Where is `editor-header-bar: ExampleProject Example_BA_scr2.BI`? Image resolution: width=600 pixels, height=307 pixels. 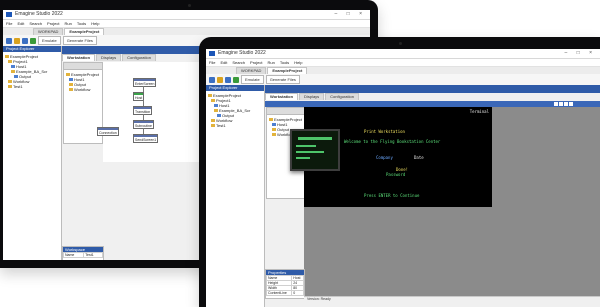
editor-header-bar: ExampleProject Example_BA_scr2.BI is located at coordinates (432, 92).